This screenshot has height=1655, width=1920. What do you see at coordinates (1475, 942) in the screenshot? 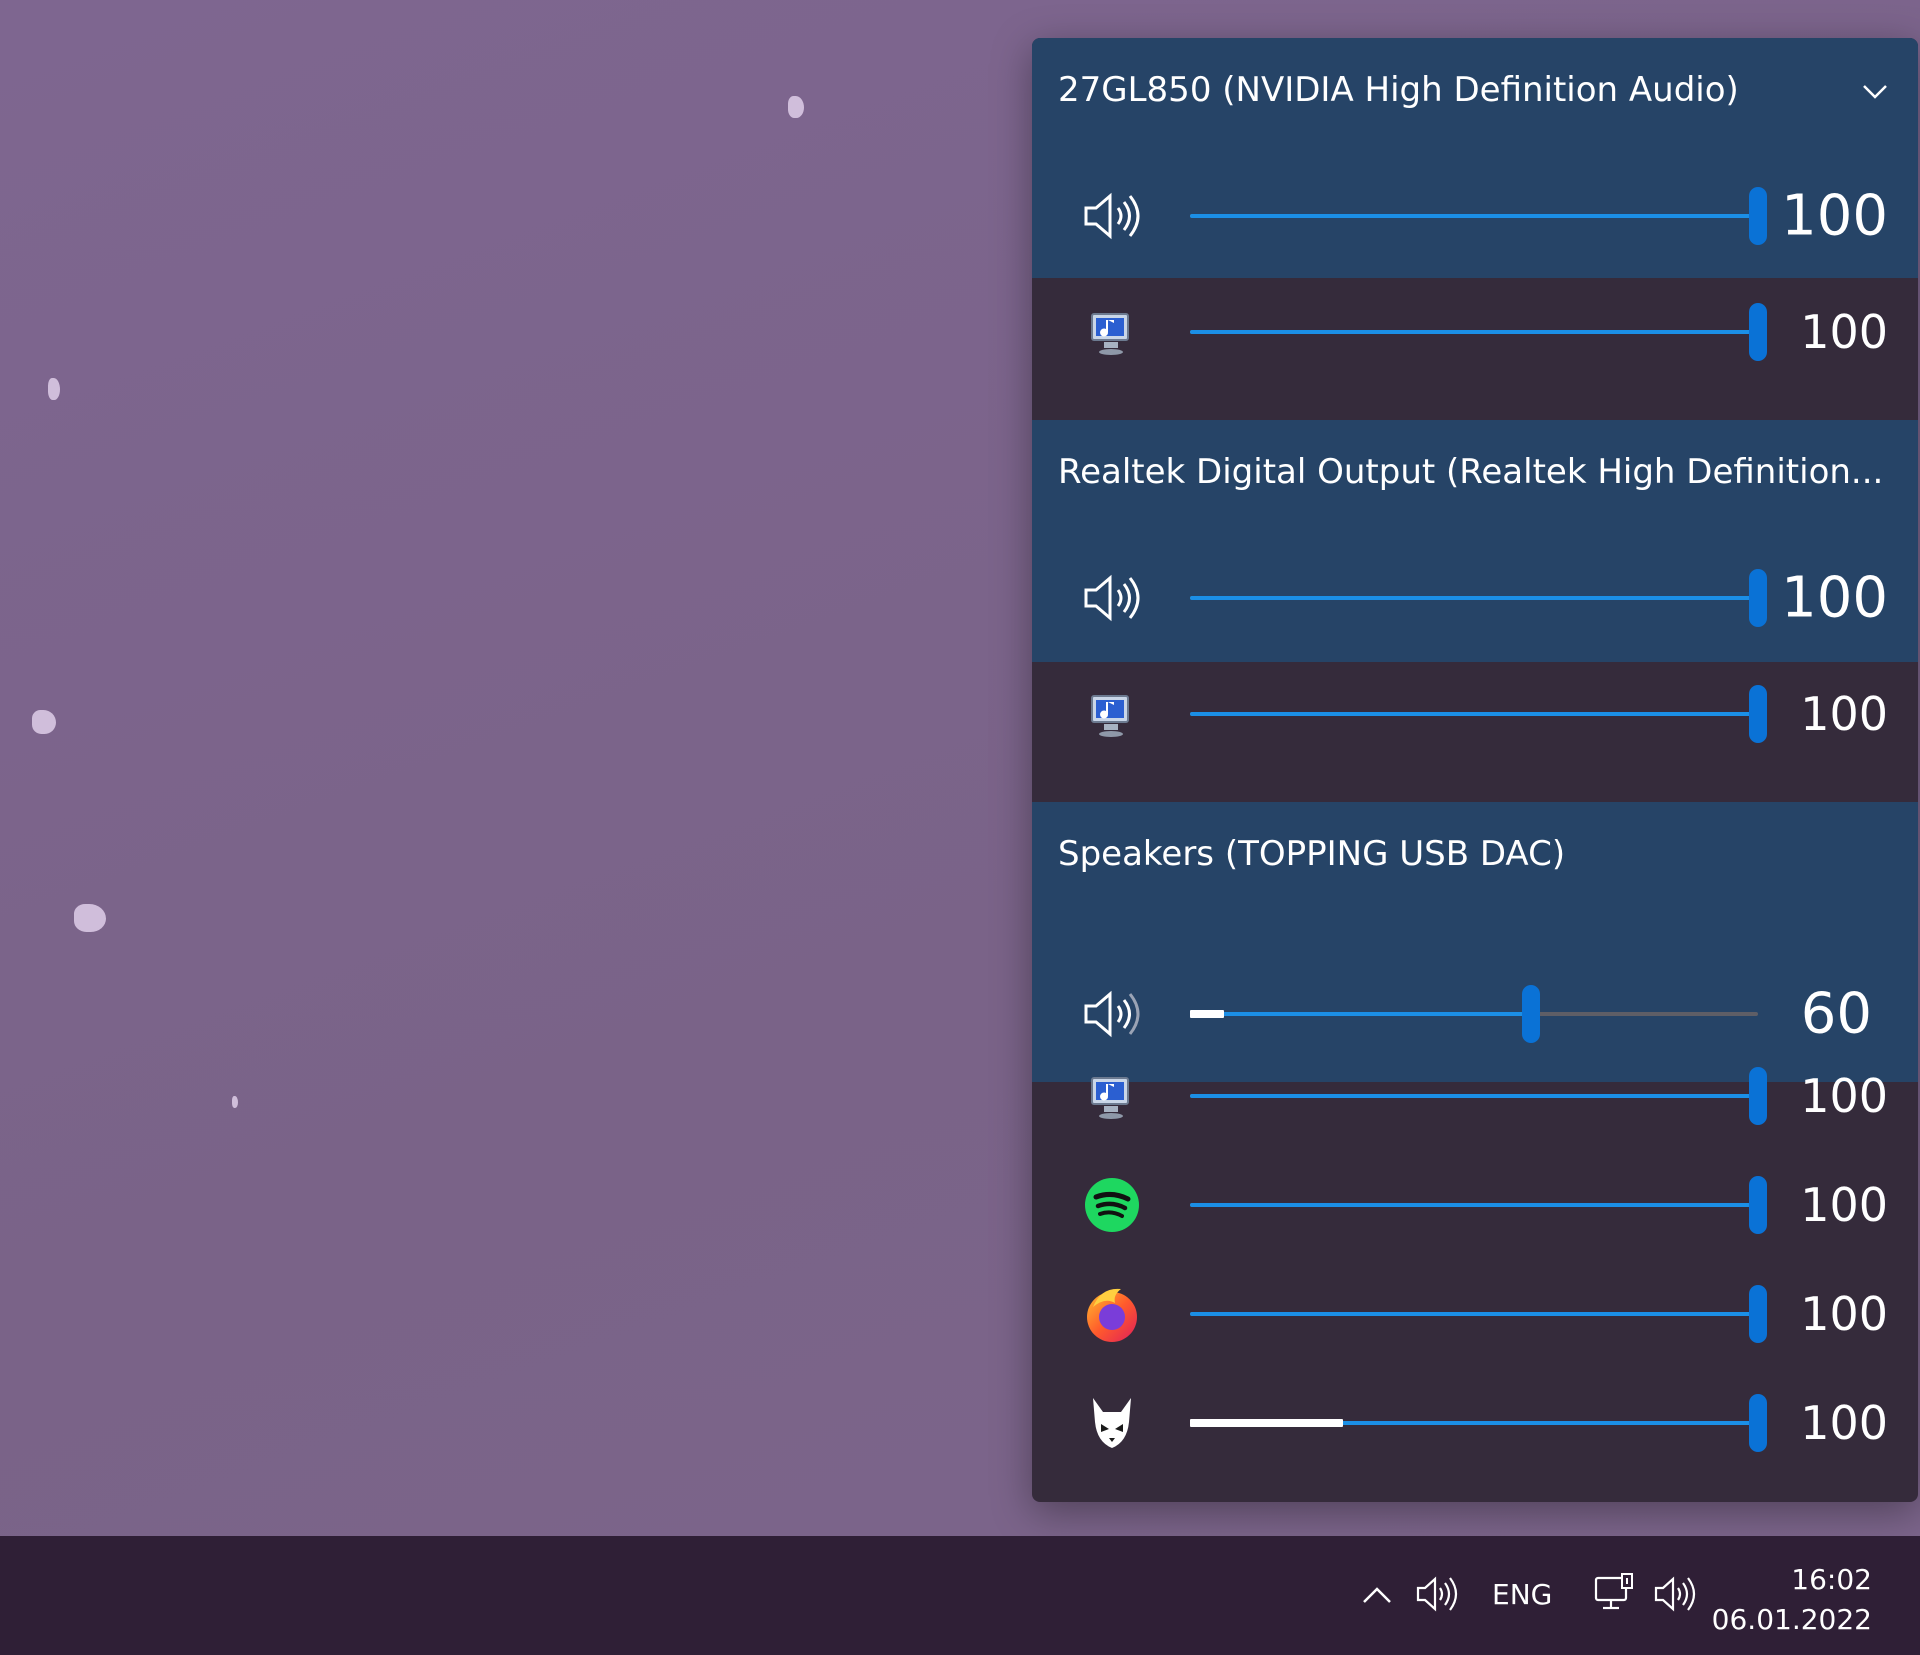
I see `device-panel-topping: Speakers (TOPPING USB DAC) 60` at bounding box center [1475, 942].